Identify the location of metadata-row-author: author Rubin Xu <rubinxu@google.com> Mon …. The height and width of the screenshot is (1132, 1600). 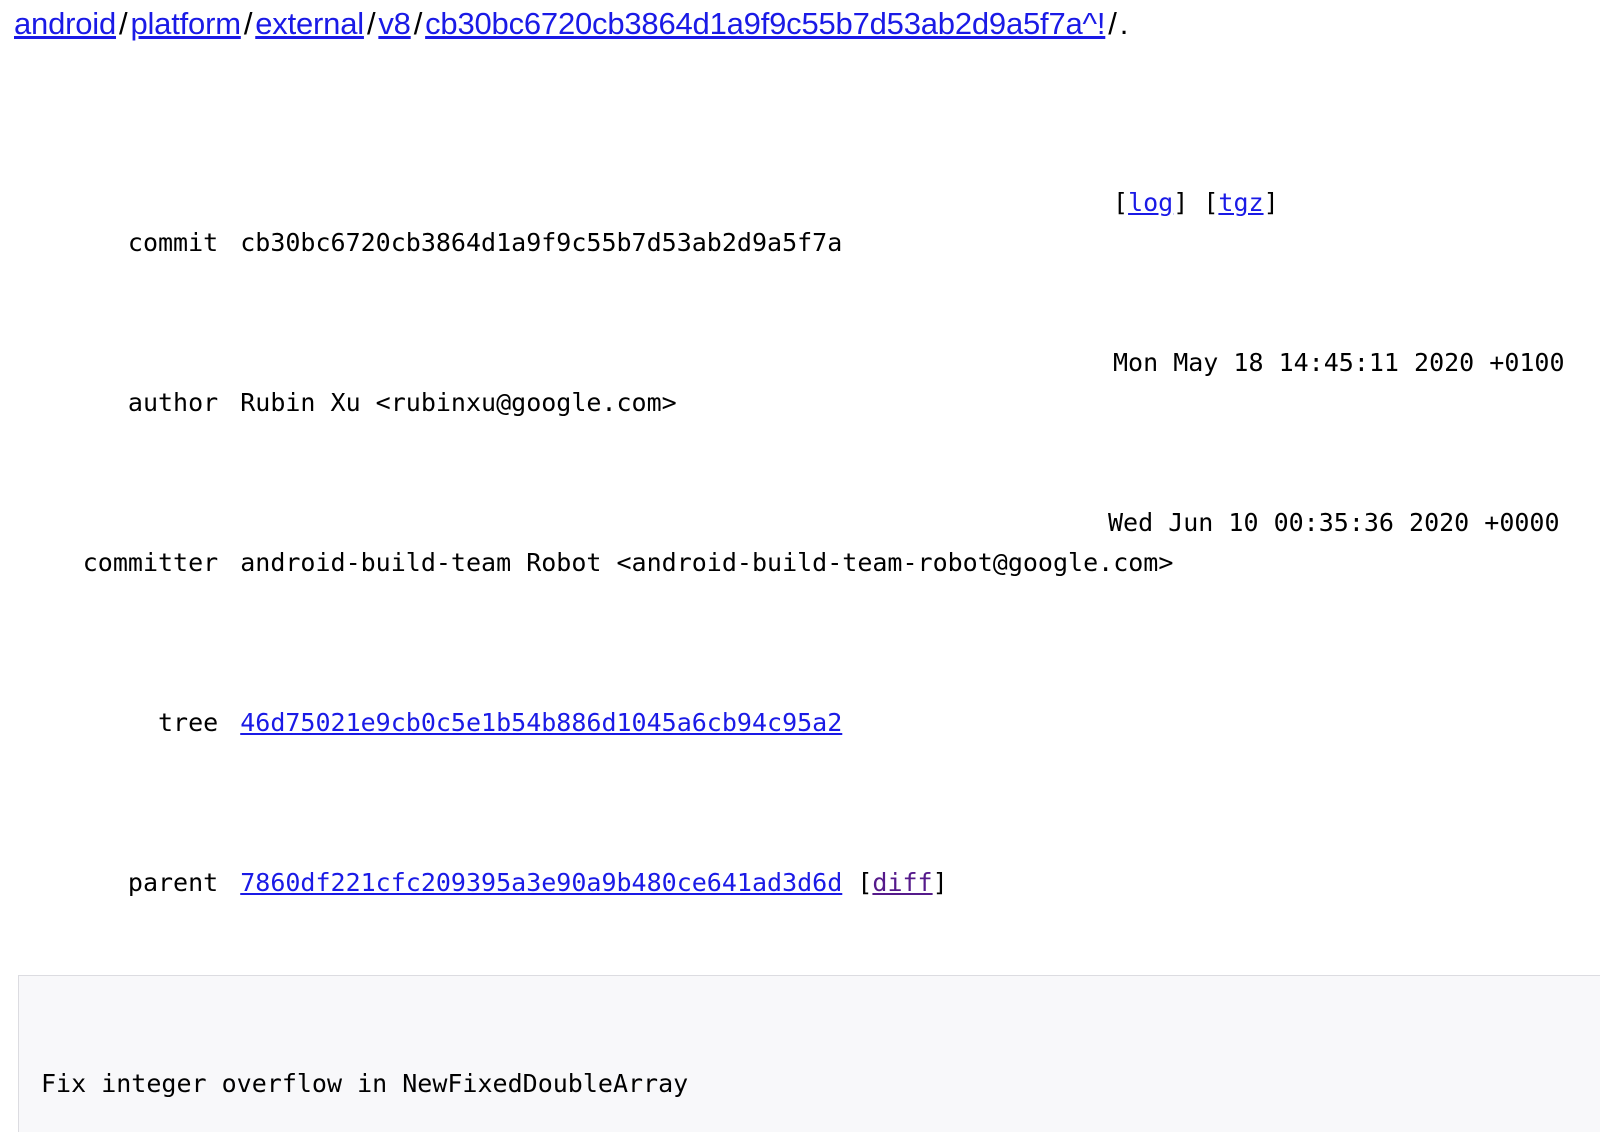
(800, 380).